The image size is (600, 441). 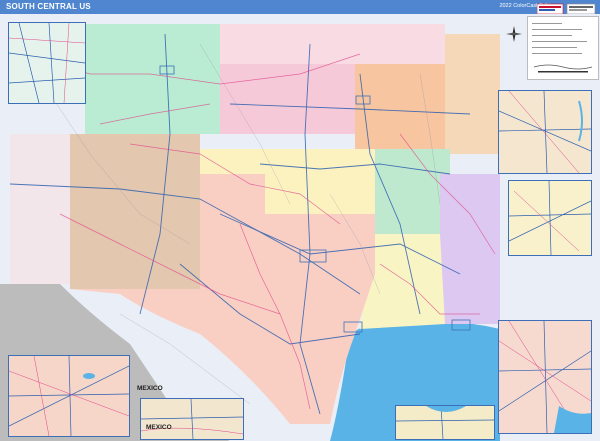 I want to click on inset-map-oklahoma-city, so click(x=550, y=218).